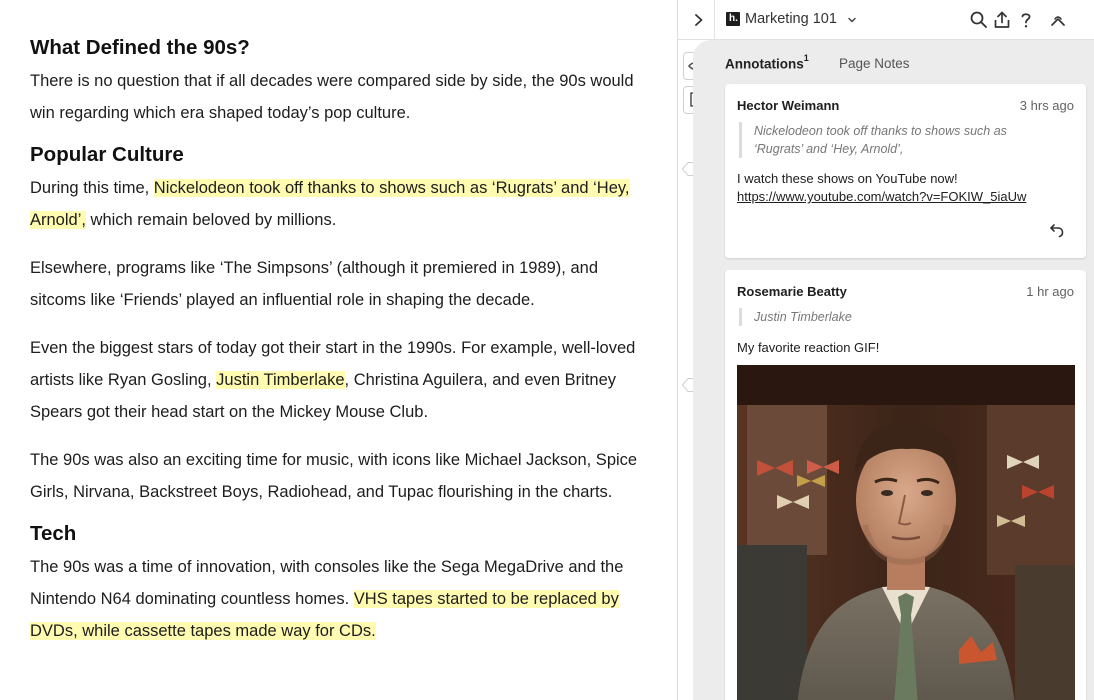 Image resolution: width=1094 pixels, height=700 pixels. Describe the element at coordinates (886, 20) in the screenshot. I see `sidebar-top-bar: h. Marketing 101` at that location.